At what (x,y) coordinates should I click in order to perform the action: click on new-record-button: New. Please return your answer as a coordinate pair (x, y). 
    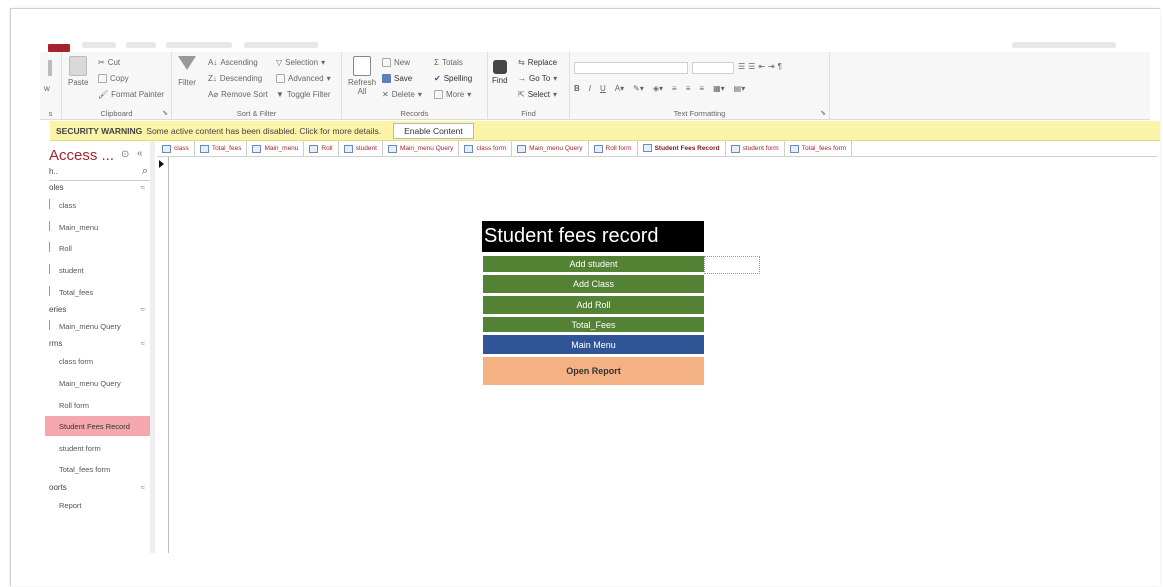
    Looking at the image, I should click on (396, 62).